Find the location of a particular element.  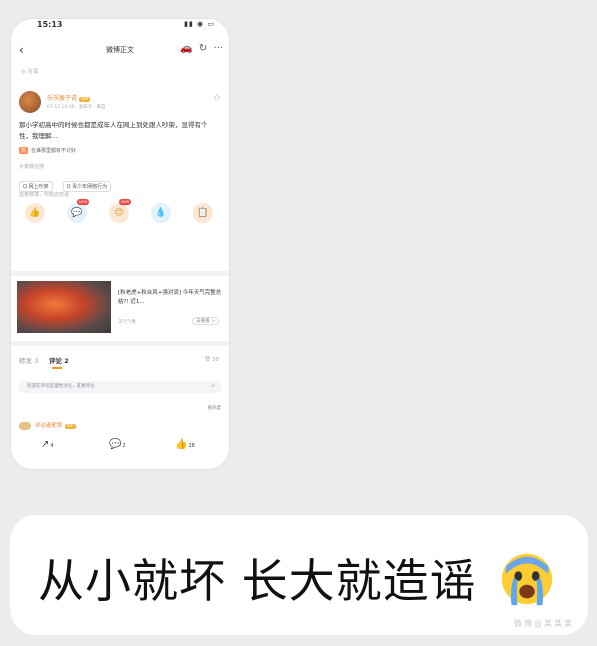

car-icon: 🚗 is located at coordinates (186, 48).